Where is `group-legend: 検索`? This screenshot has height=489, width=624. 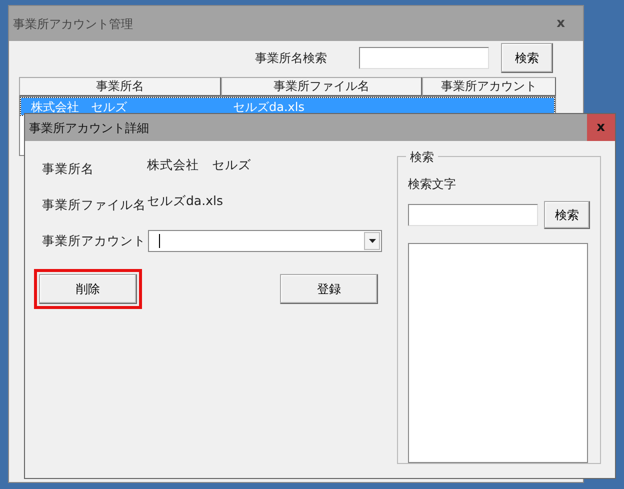 group-legend: 検索 is located at coordinates (422, 157).